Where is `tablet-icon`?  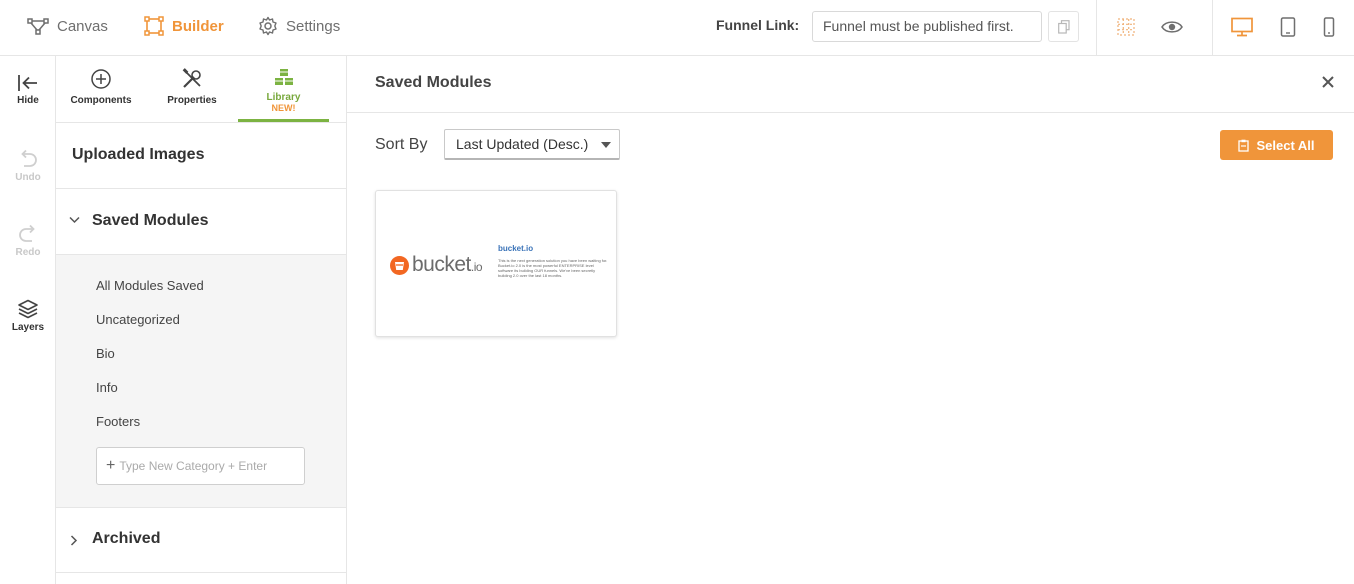 tablet-icon is located at coordinates (1288, 27).